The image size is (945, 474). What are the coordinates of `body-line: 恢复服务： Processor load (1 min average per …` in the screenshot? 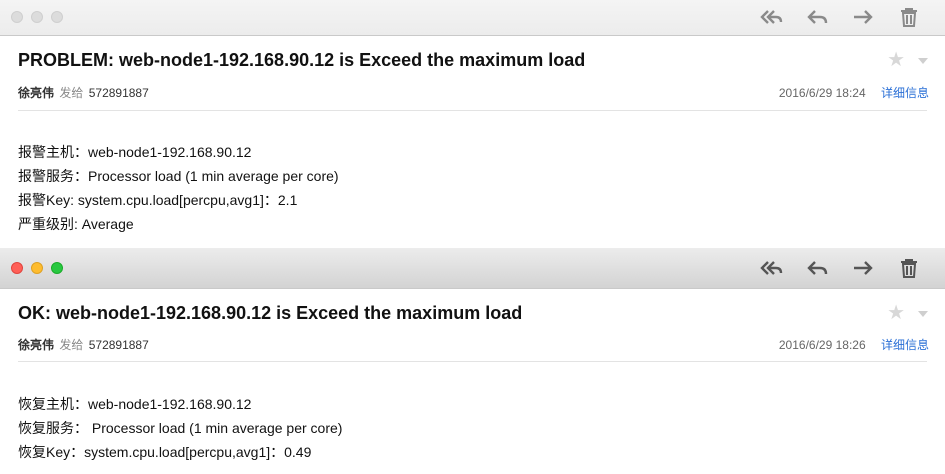 It's located at (180, 428).